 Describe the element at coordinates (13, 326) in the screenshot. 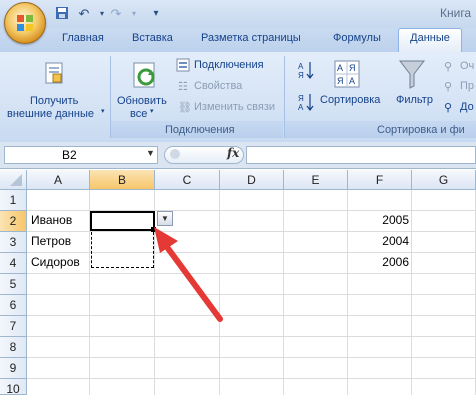

I see `row-header-7: 7` at that location.